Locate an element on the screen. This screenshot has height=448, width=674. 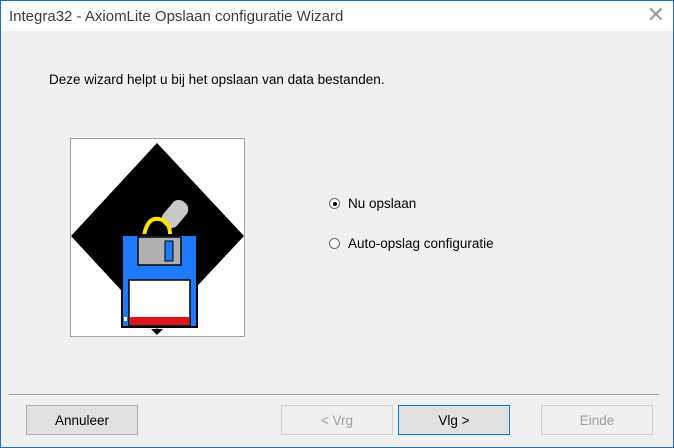
back-button: < Vrg is located at coordinates (337, 420).